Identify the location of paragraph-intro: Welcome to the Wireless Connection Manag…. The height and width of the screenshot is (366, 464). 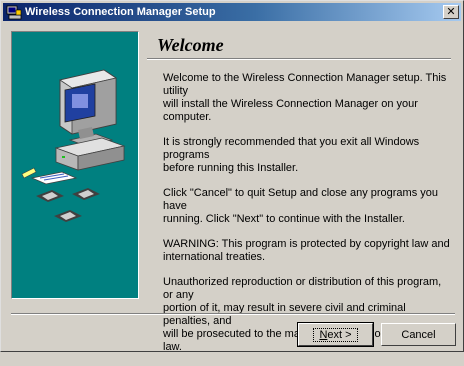
(305, 97).